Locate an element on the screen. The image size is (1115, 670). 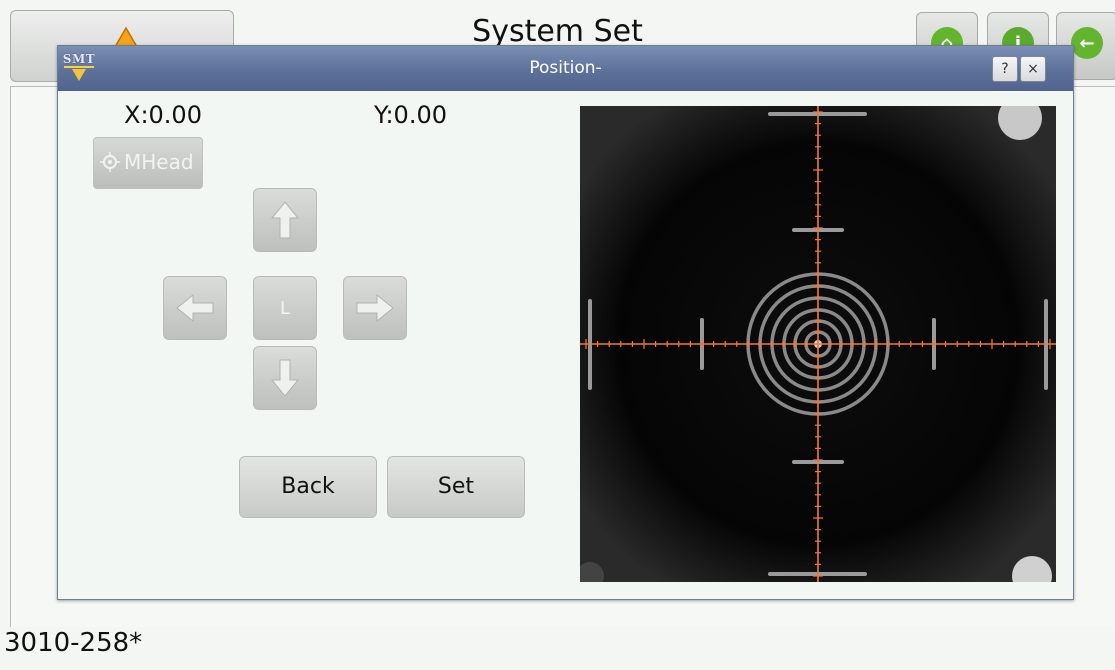
footer-code: 3010-258* is located at coordinates (73, 643).